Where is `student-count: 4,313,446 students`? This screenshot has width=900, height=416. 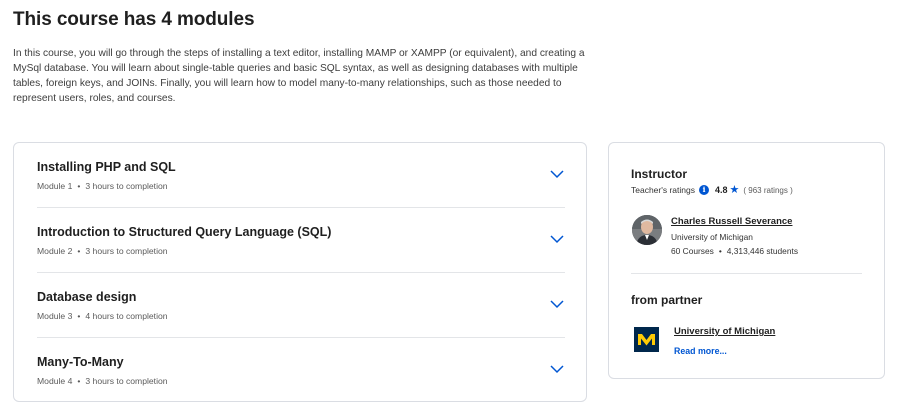
student-count: 4,313,446 students is located at coordinates (762, 251).